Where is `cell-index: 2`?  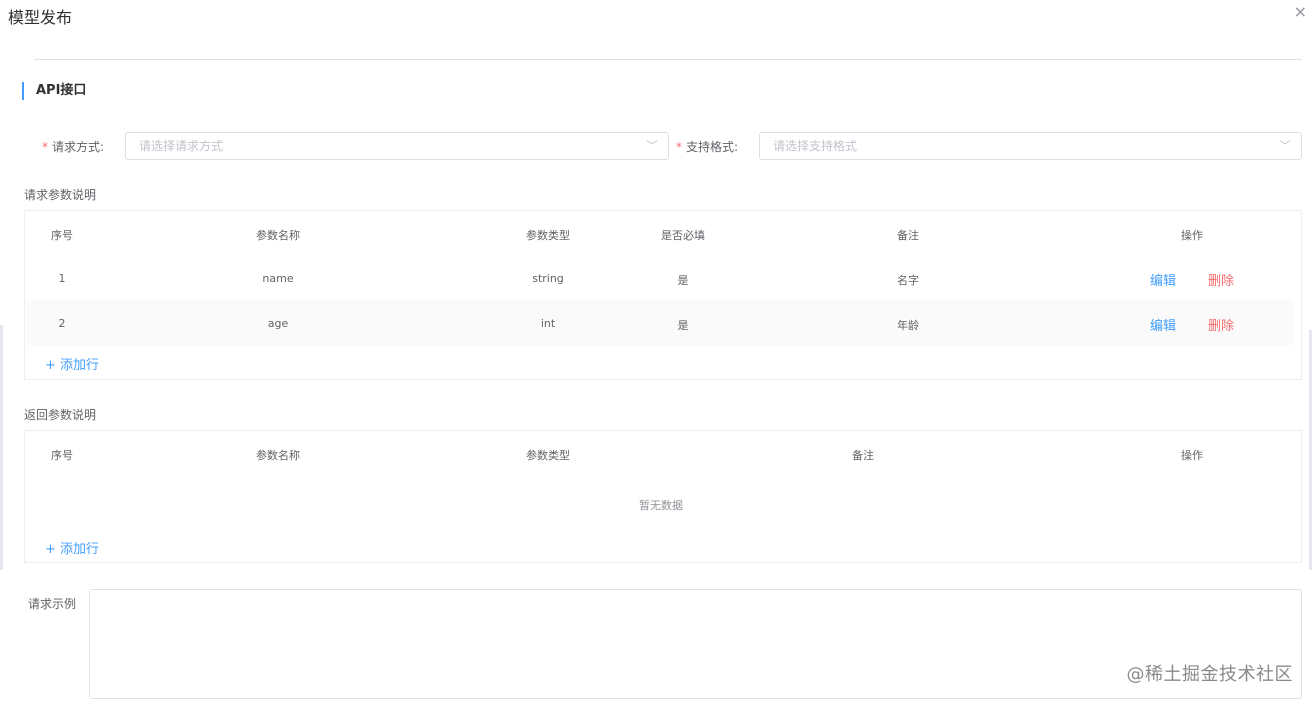
cell-index: 2 is located at coordinates (62, 323).